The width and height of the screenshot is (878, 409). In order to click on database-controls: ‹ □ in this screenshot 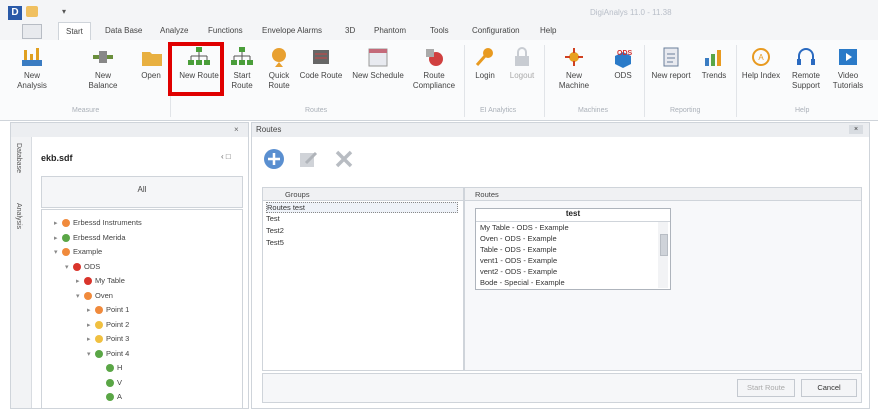, I will do `click(226, 156)`.